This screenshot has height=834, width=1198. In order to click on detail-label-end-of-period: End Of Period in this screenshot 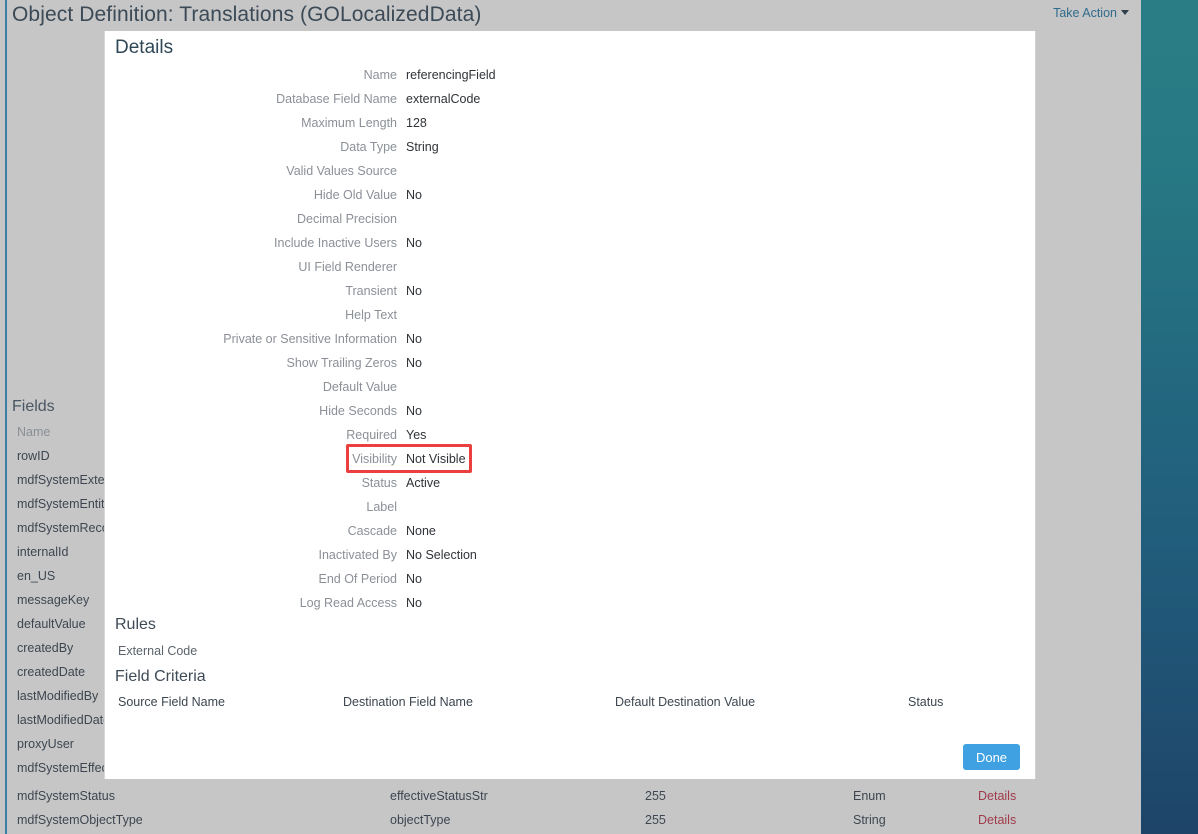, I will do `click(357, 579)`.